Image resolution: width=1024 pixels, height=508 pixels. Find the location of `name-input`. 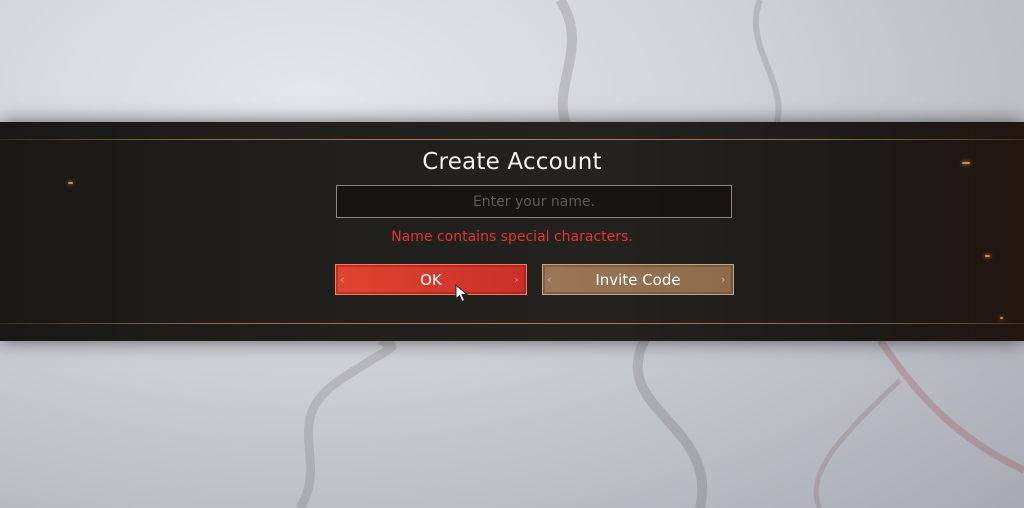

name-input is located at coordinates (534, 201).